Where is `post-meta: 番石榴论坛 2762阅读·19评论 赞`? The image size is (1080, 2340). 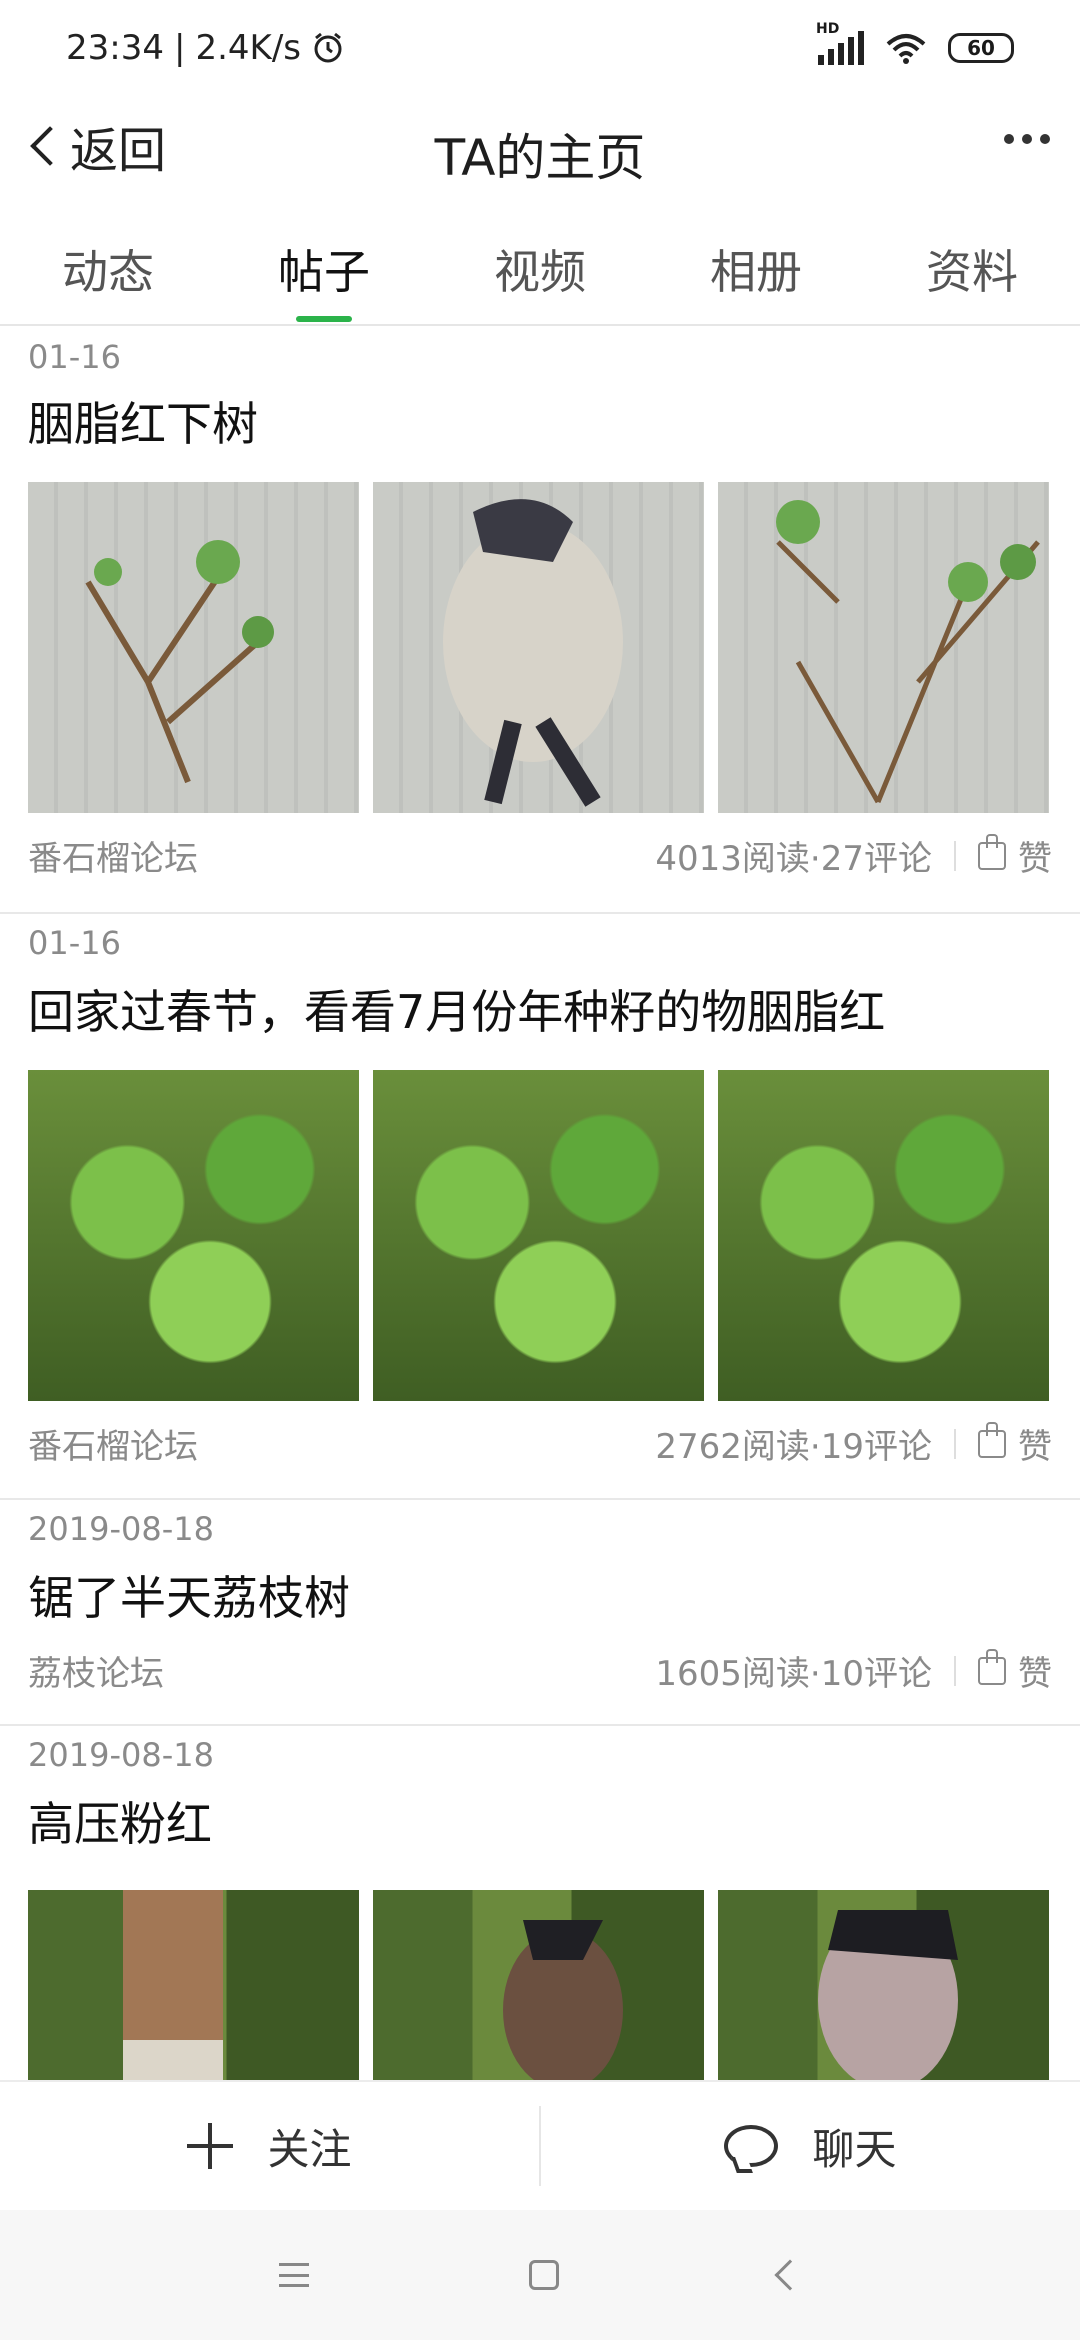 post-meta: 番石榴论坛 2762阅读·19评论 赞 is located at coordinates (540, 1443).